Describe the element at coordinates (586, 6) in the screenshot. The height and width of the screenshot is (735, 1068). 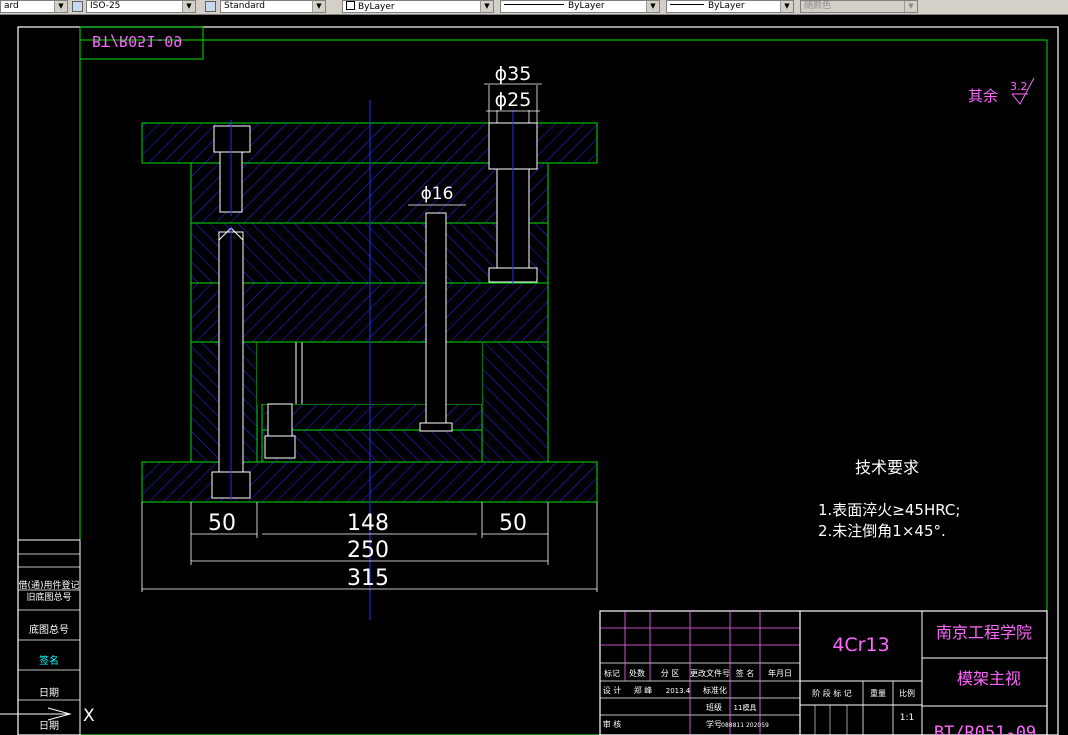
I see `linetype-value: ByLayer` at that location.